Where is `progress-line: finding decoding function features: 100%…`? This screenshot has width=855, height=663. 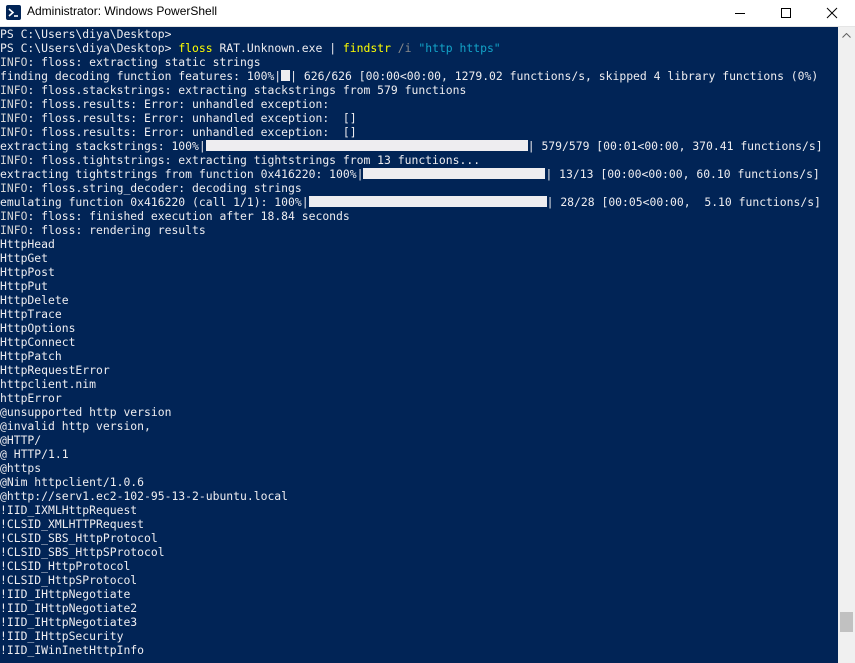 progress-line: finding decoding function features: 100%… is located at coordinates (409, 76).